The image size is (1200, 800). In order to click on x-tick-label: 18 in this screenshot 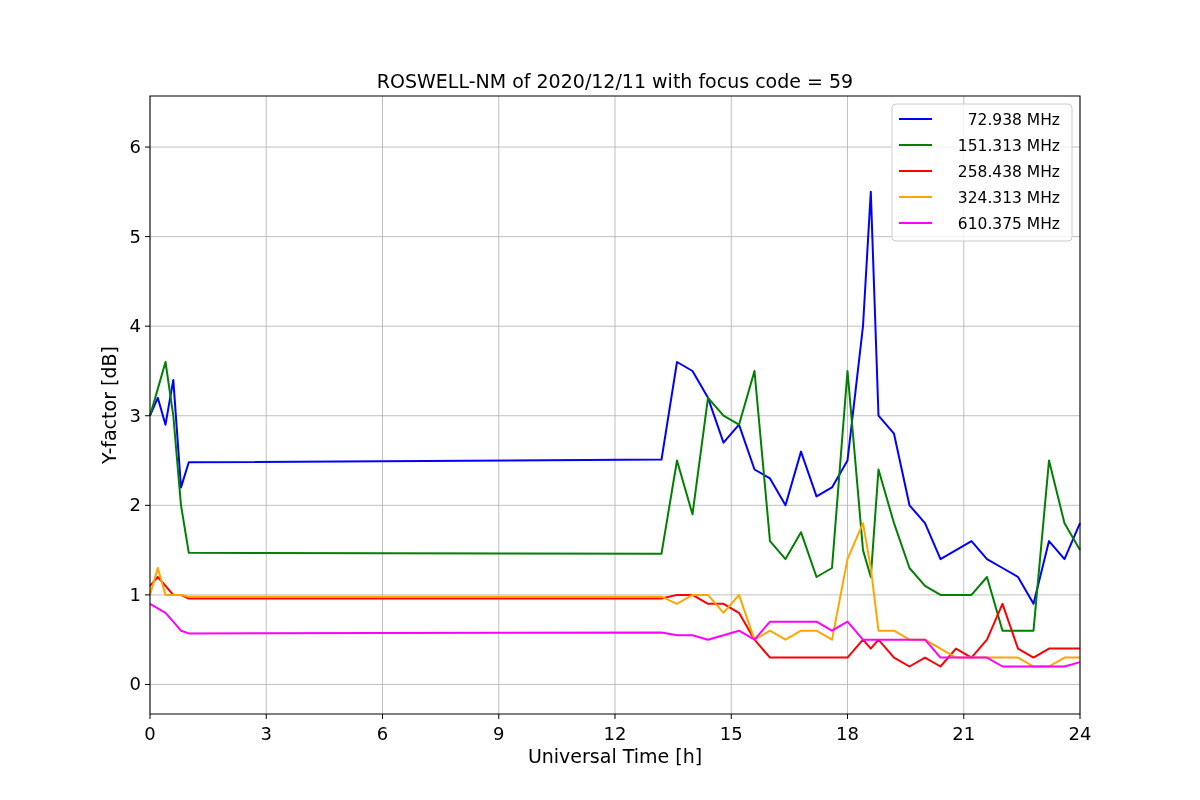, I will do `click(847, 733)`.